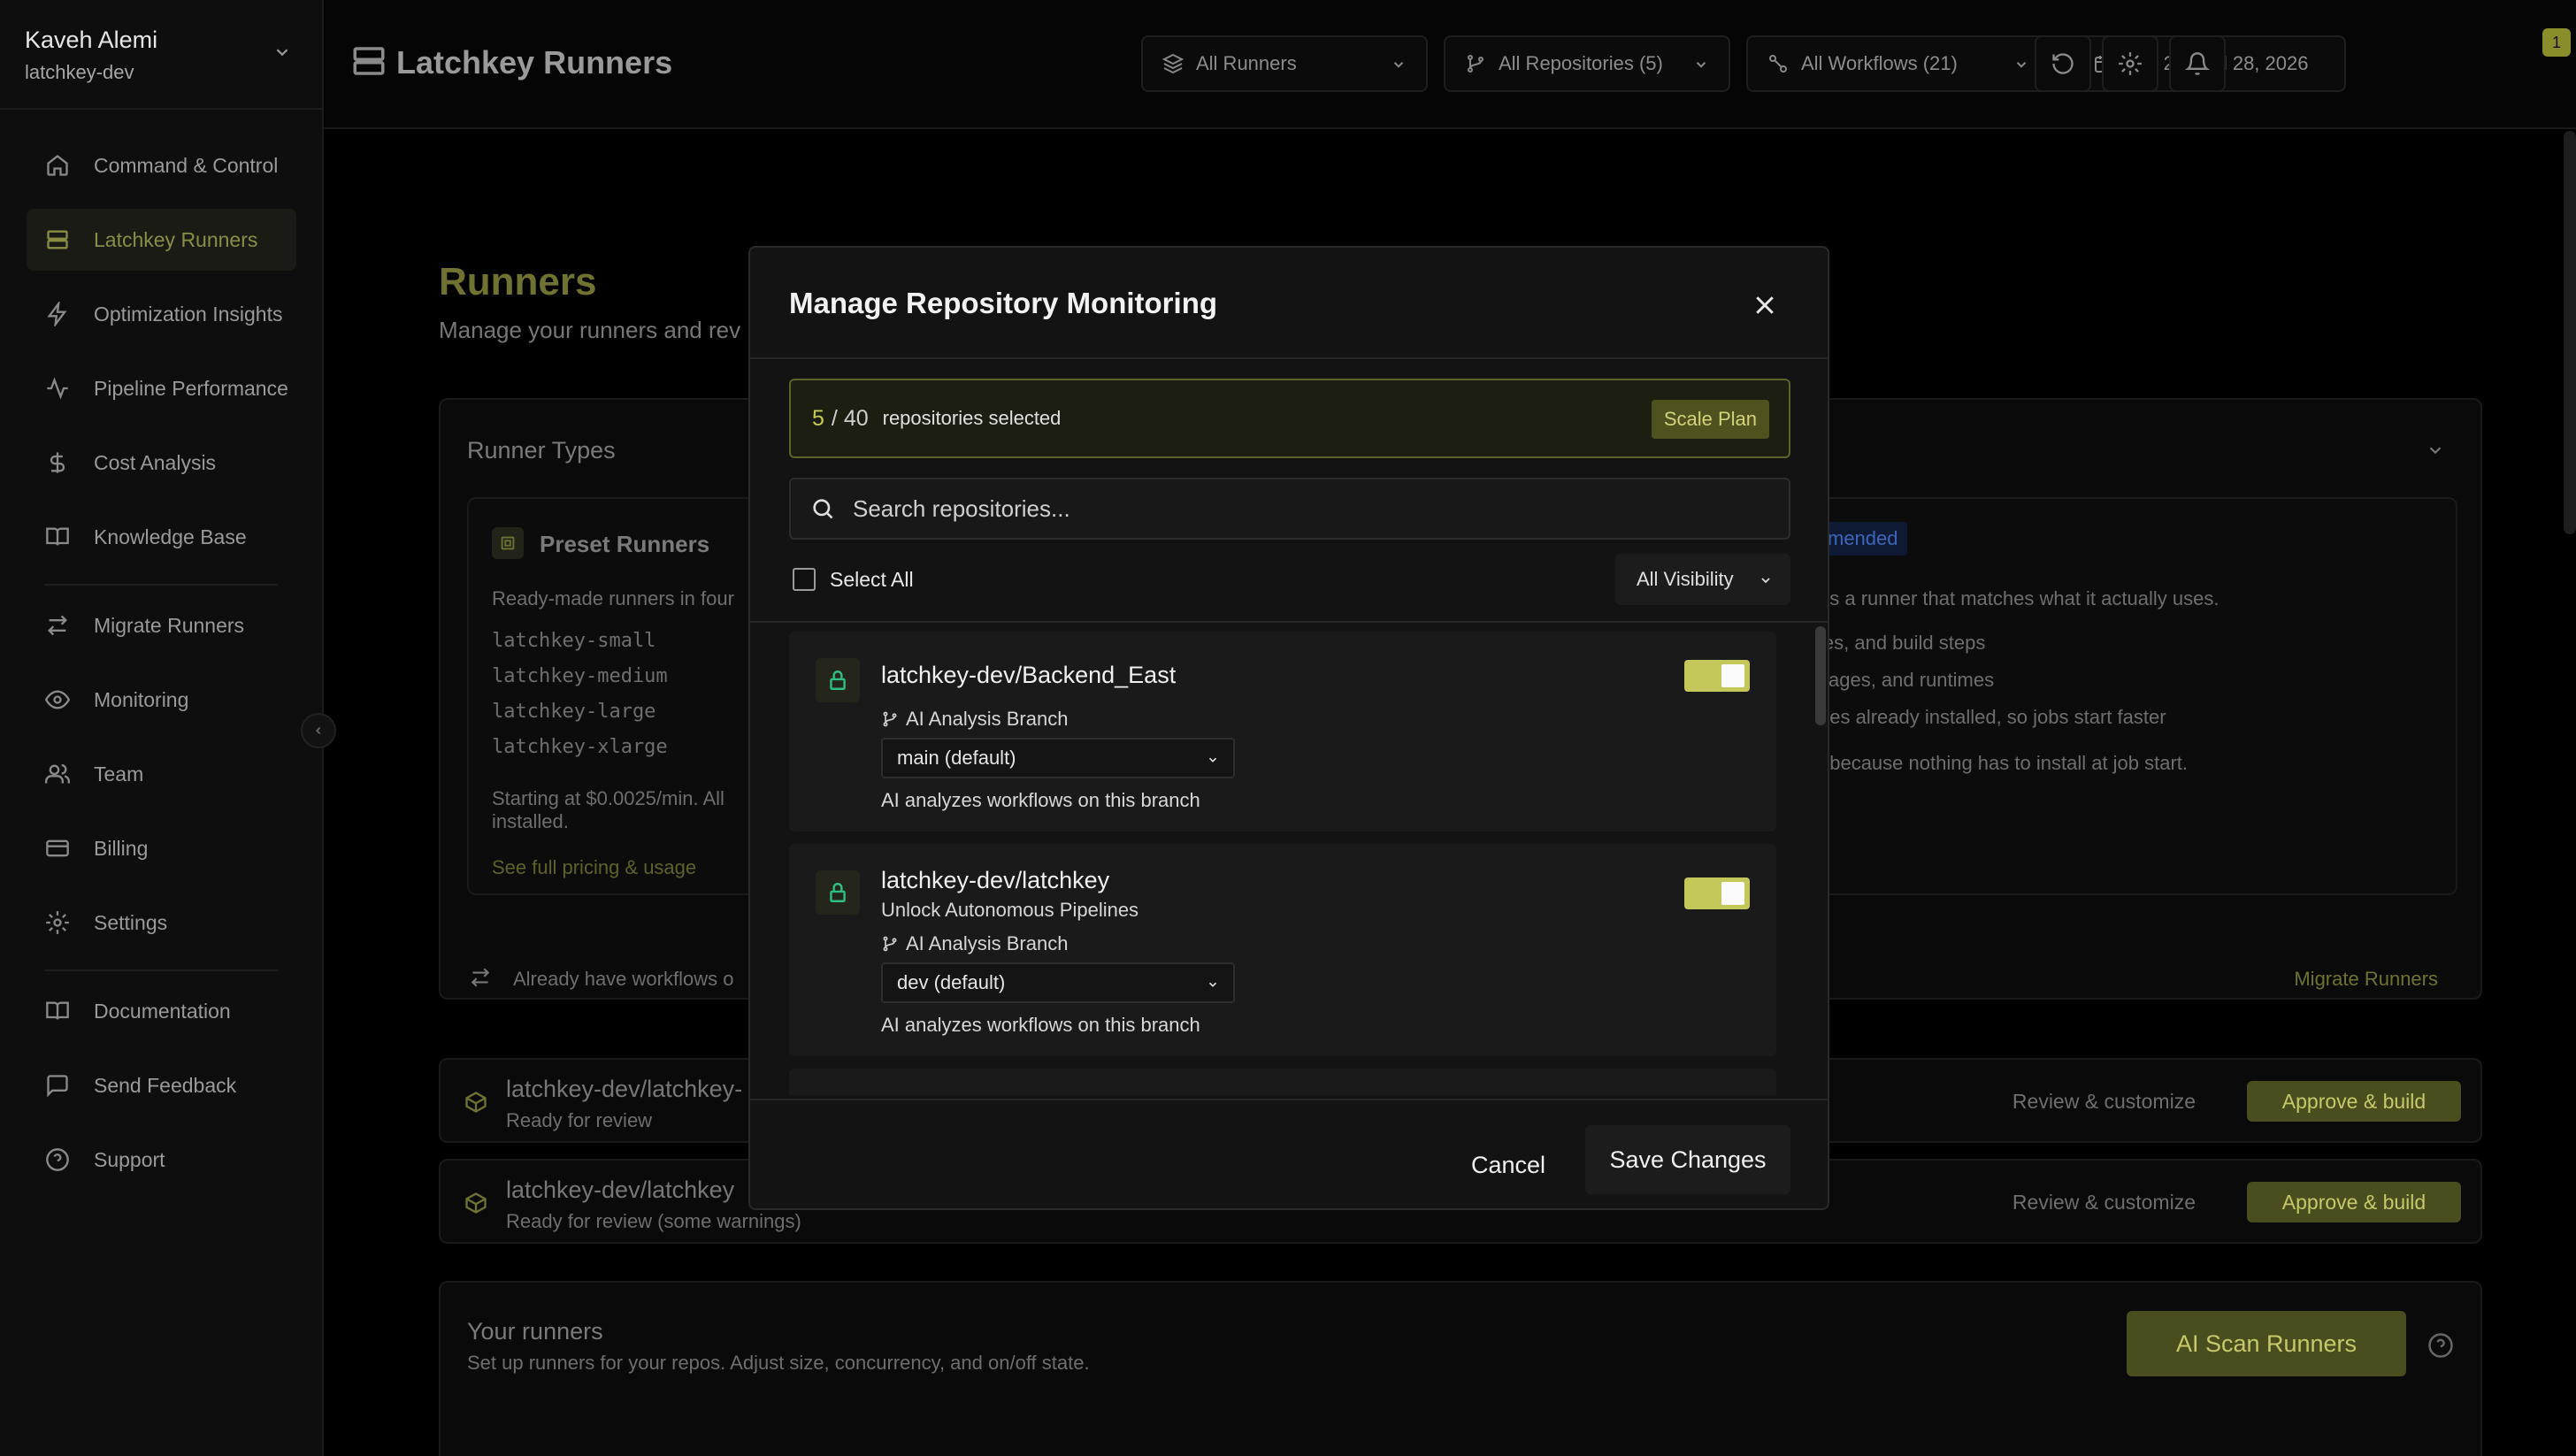 The image size is (2576, 1456). What do you see at coordinates (2366, 979) in the screenshot?
I see `migrate-runners-link: Migrate Runners` at bounding box center [2366, 979].